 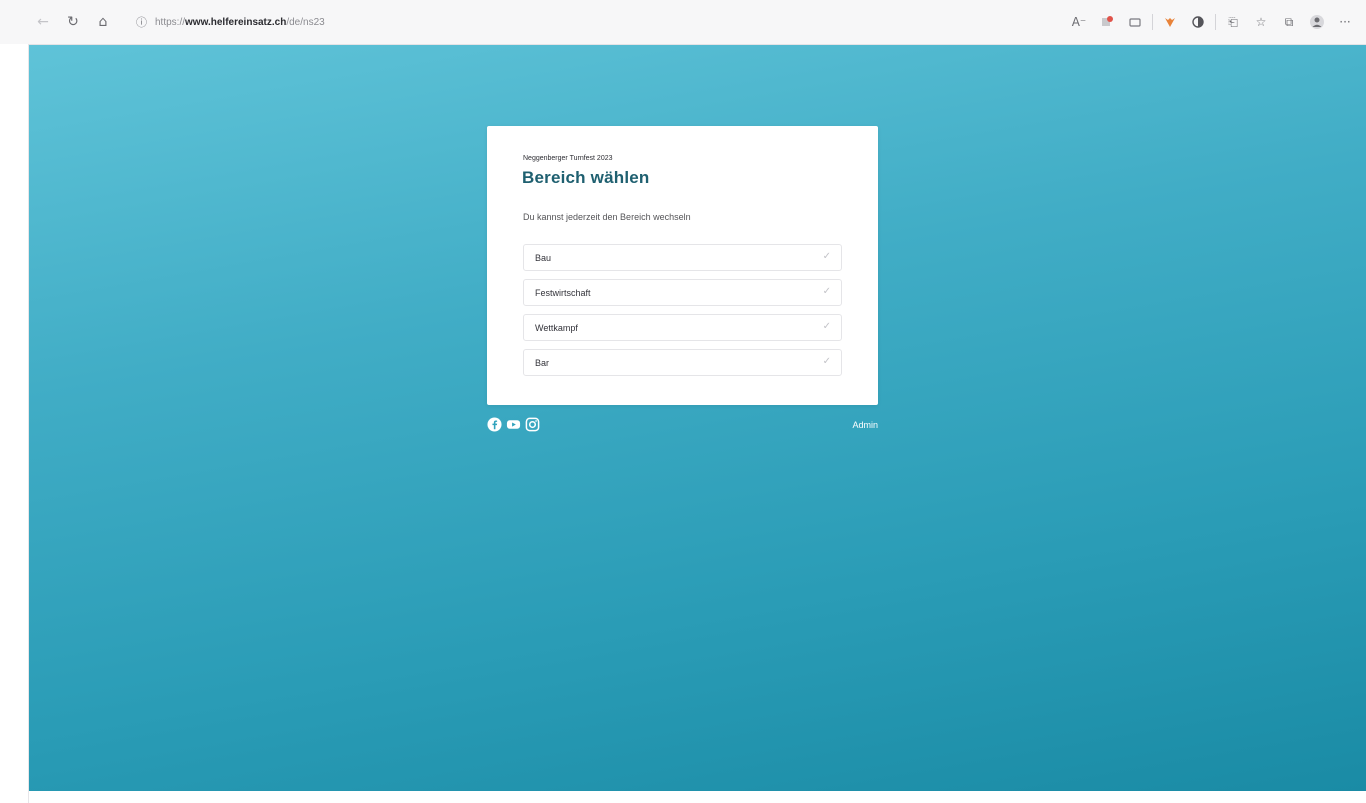 What do you see at coordinates (865, 425) in the screenshot?
I see `admin-link: Admin` at bounding box center [865, 425].